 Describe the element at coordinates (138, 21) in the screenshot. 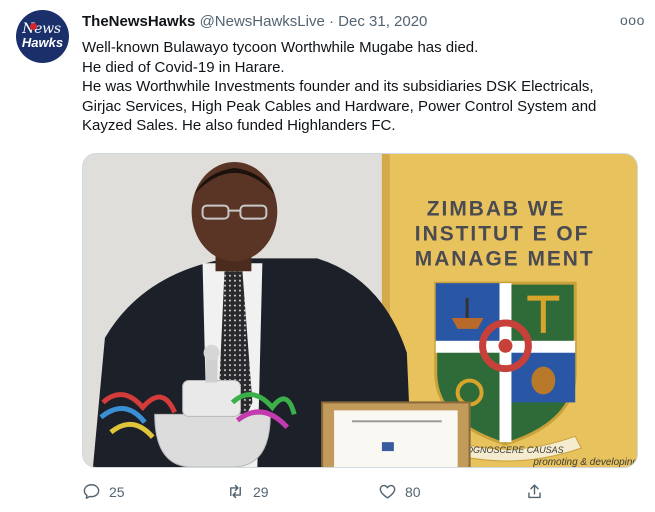

I see `author-name: TheNewsHawks` at that location.